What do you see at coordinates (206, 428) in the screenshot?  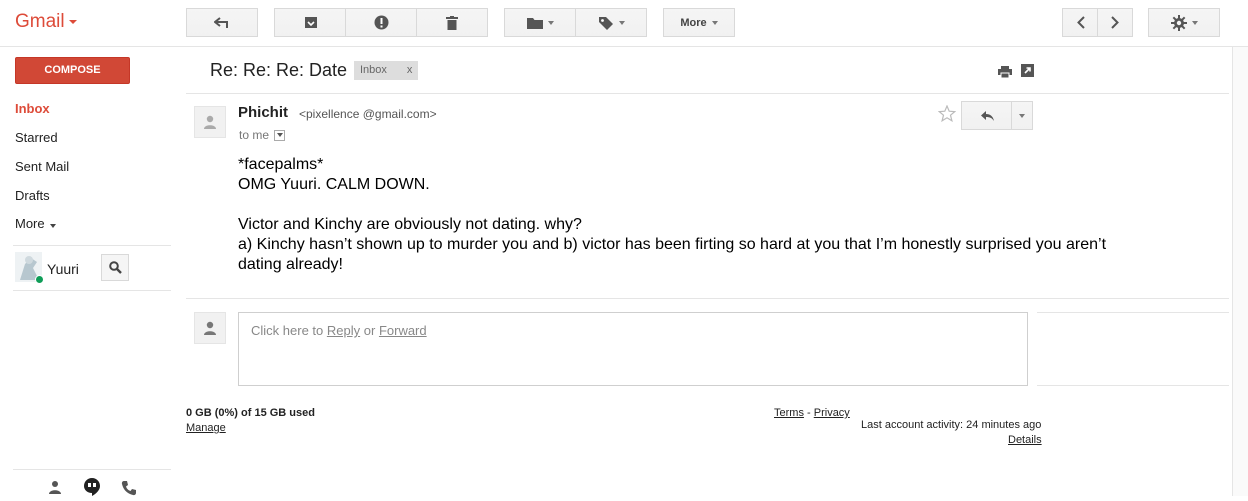 I see `manage-storage-link: Manage` at bounding box center [206, 428].